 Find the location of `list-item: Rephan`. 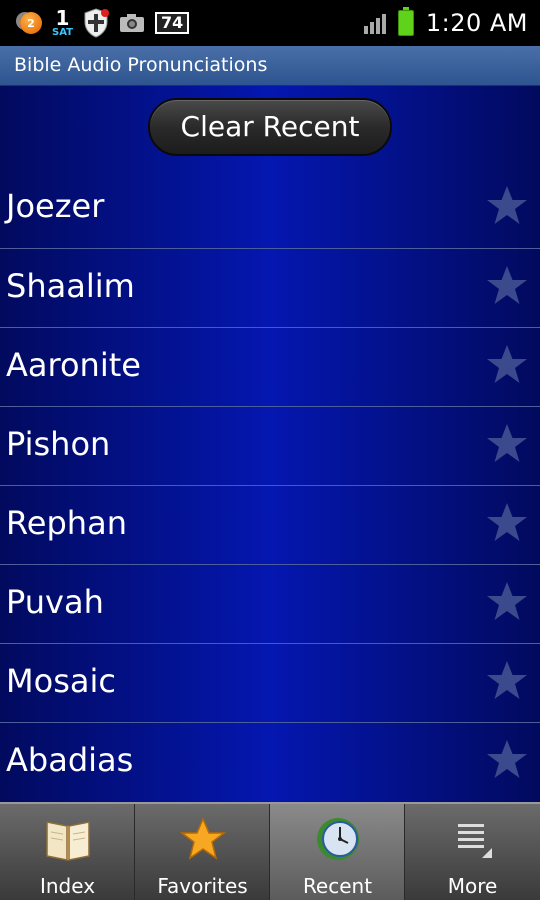

list-item: Rephan is located at coordinates (270, 524).